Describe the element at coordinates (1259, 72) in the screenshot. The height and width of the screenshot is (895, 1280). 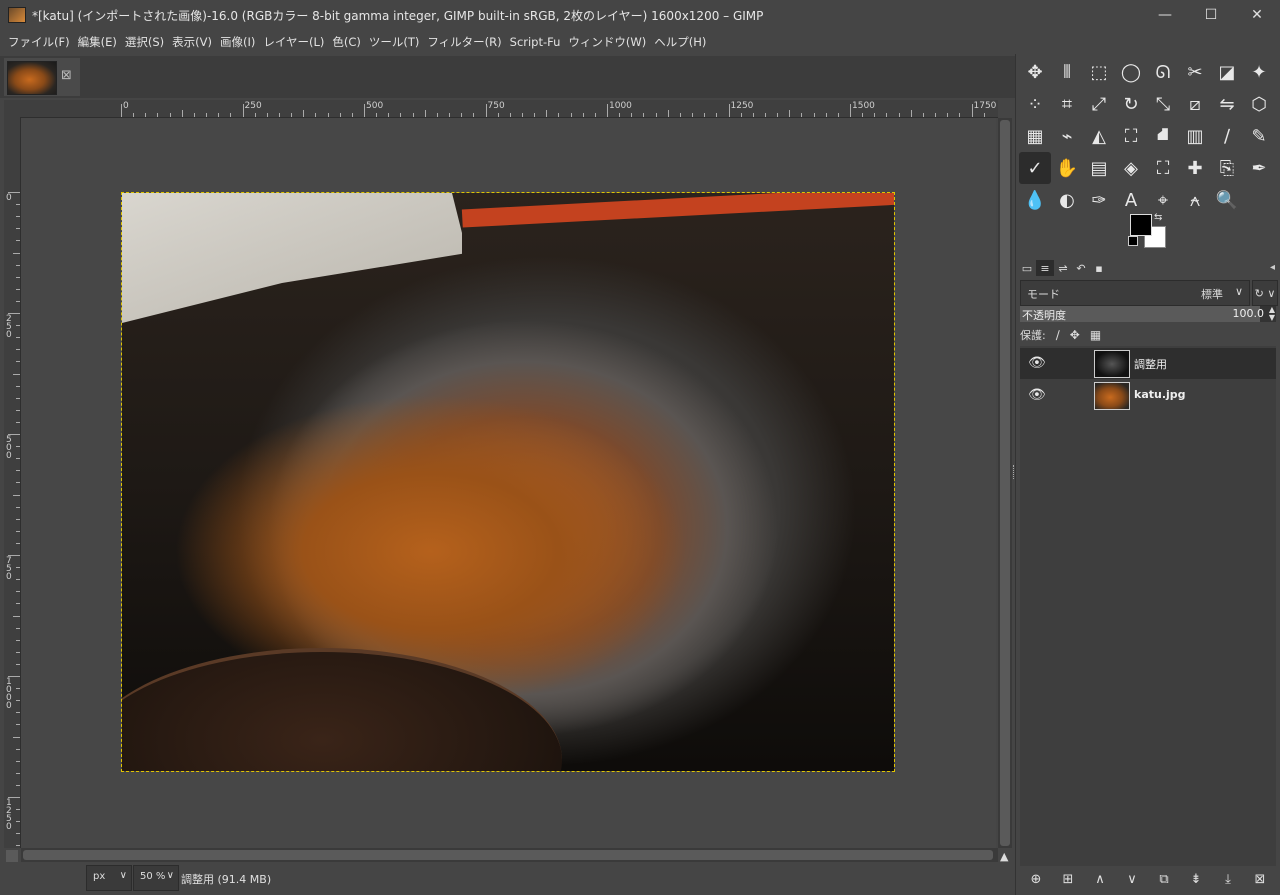
I see `fuzzy-select-tool-icon: ✦` at that location.